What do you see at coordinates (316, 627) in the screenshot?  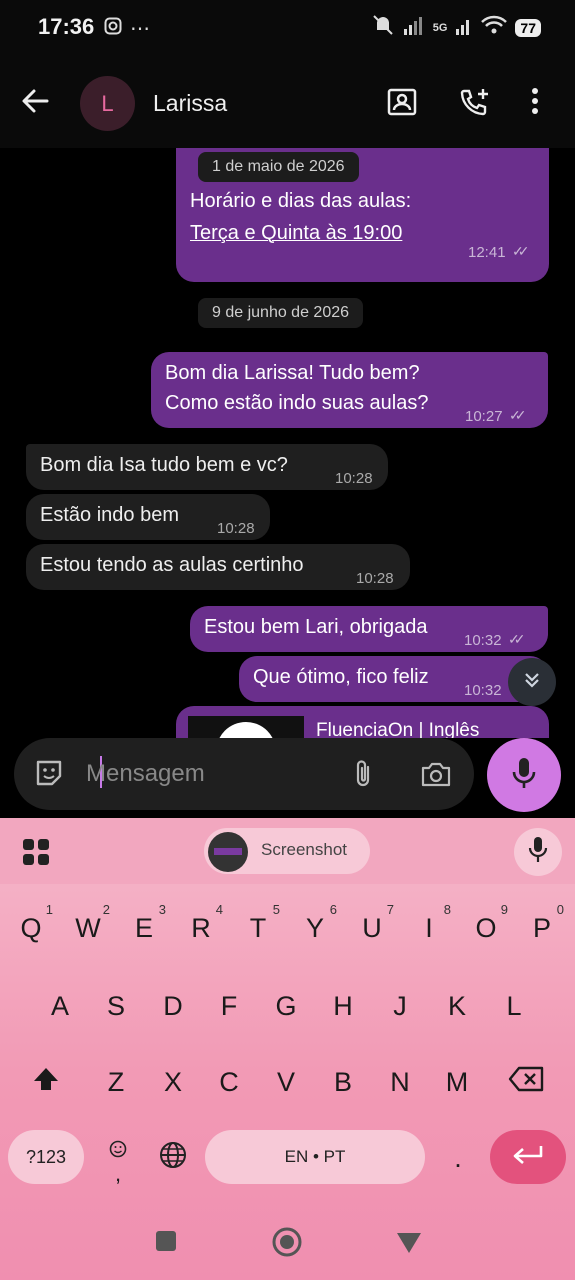 I see `message-text: Estou bem Lari, obrigada` at bounding box center [316, 627].